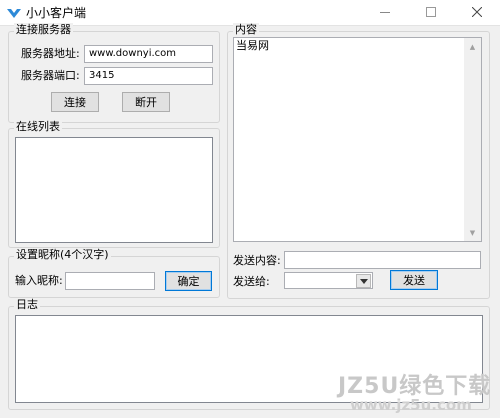  Describe the element at coordinates (411, 405) in the screenshot. I see `watermark-line2: www.jz5u.com` at that location.